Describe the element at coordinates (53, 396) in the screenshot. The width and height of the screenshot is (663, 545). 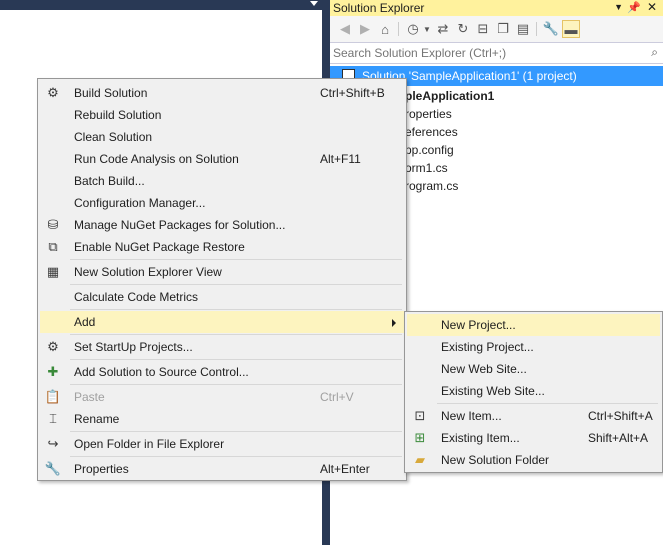
I see `paste-icon: 📋` at that location.